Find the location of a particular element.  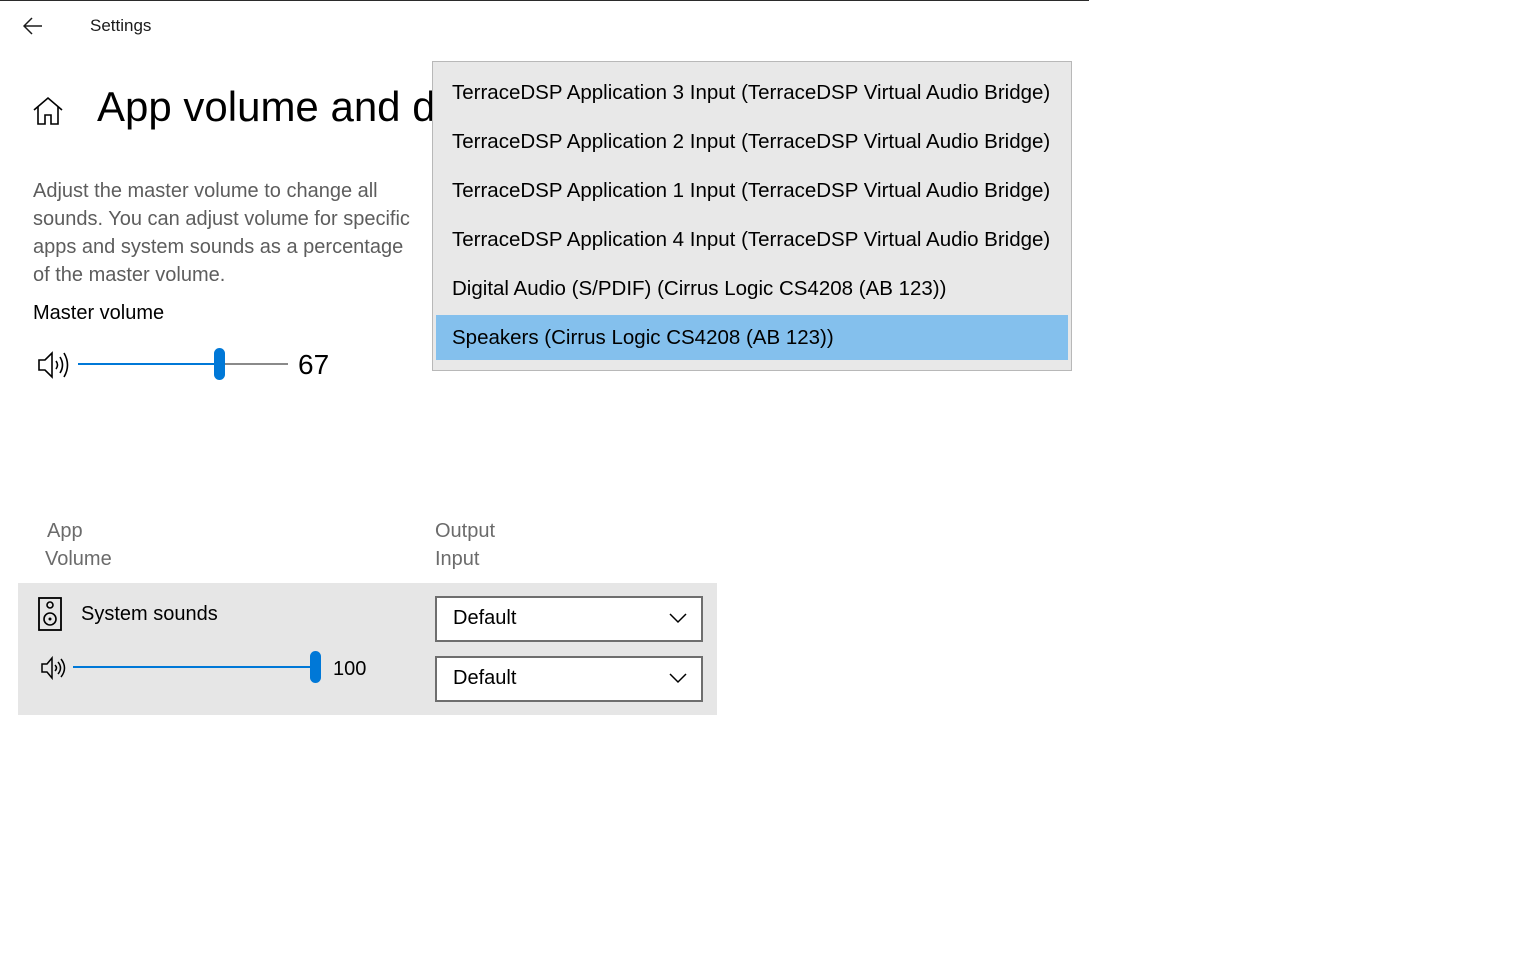

column-volume-label: Volume is located at coordinates (78, 559).